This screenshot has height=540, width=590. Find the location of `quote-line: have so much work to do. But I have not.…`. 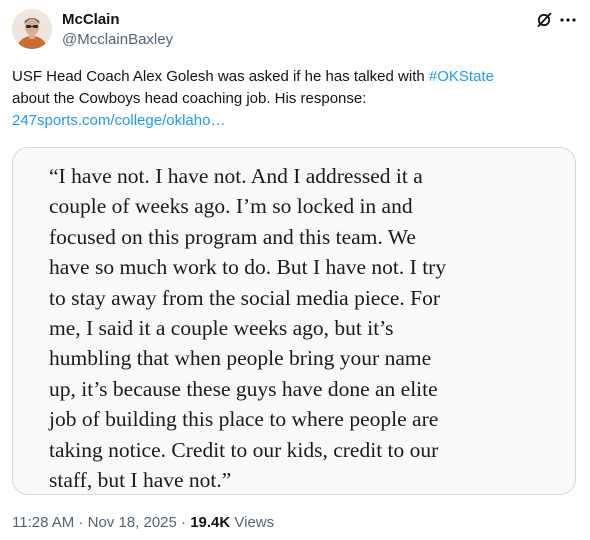

quote-line: have so much work to do. But I have not.… is located at coordinates (248, 267).